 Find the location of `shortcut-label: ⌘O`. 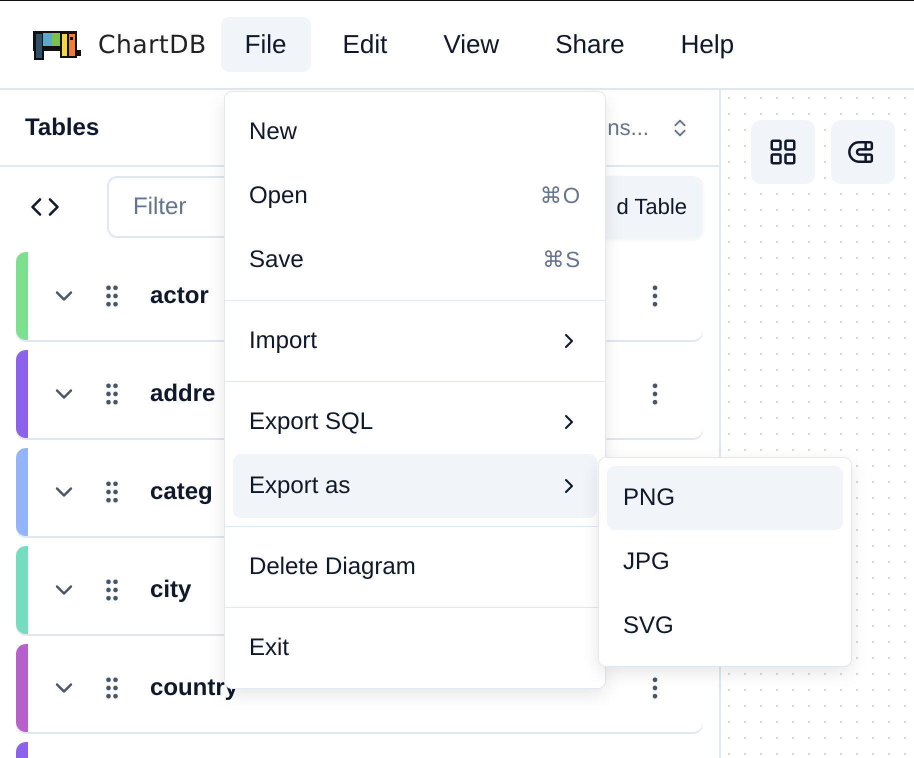

shortcut-label: ⌘O is located at coordinates (560, 196).